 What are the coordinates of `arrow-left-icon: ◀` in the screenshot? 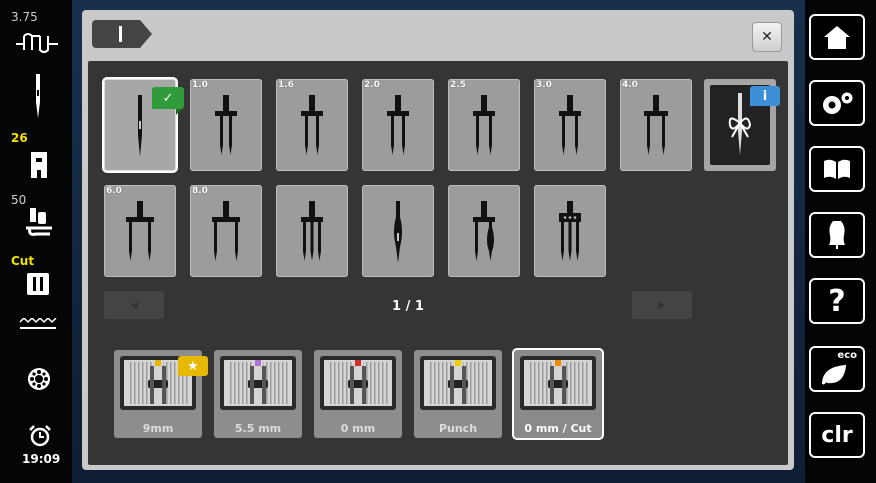 It's located at (134, 305).